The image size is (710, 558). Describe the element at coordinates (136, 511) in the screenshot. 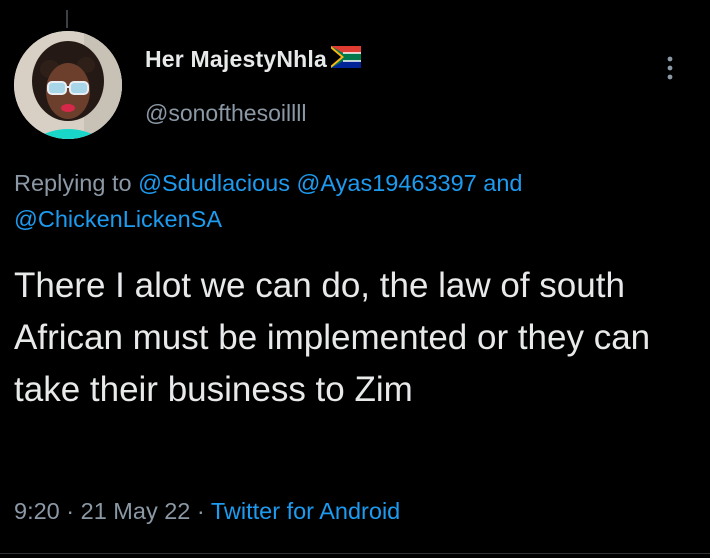

I see `tweet-date: 21 May 22` at that location.